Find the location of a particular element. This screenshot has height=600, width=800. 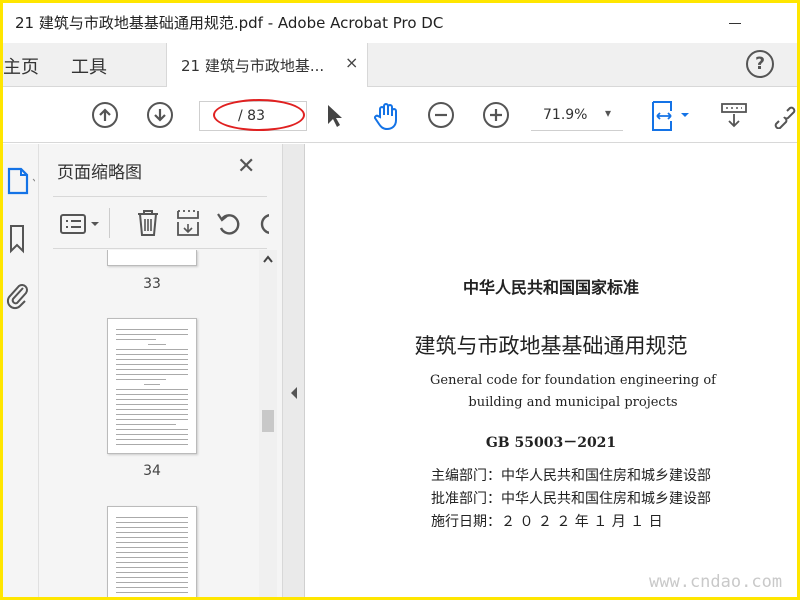

extract-icon is located at coordinates (188, 223).